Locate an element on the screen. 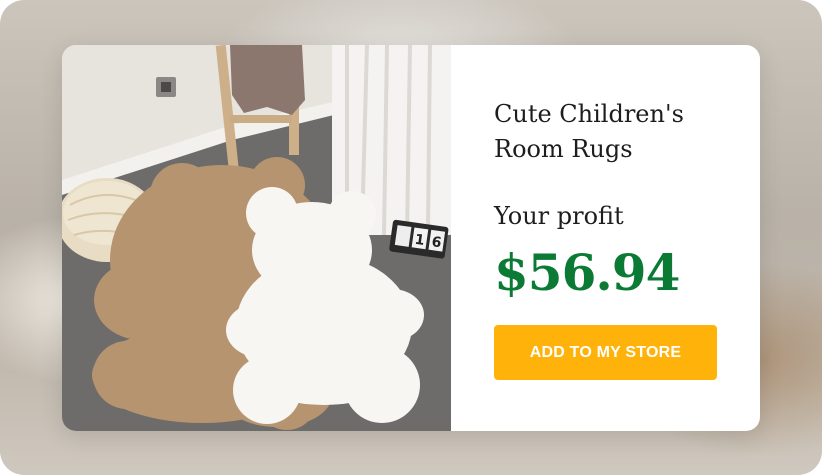 This screenshot has height=475, width=822. profit-price: $56.94 is located at coordinates (587, 272).